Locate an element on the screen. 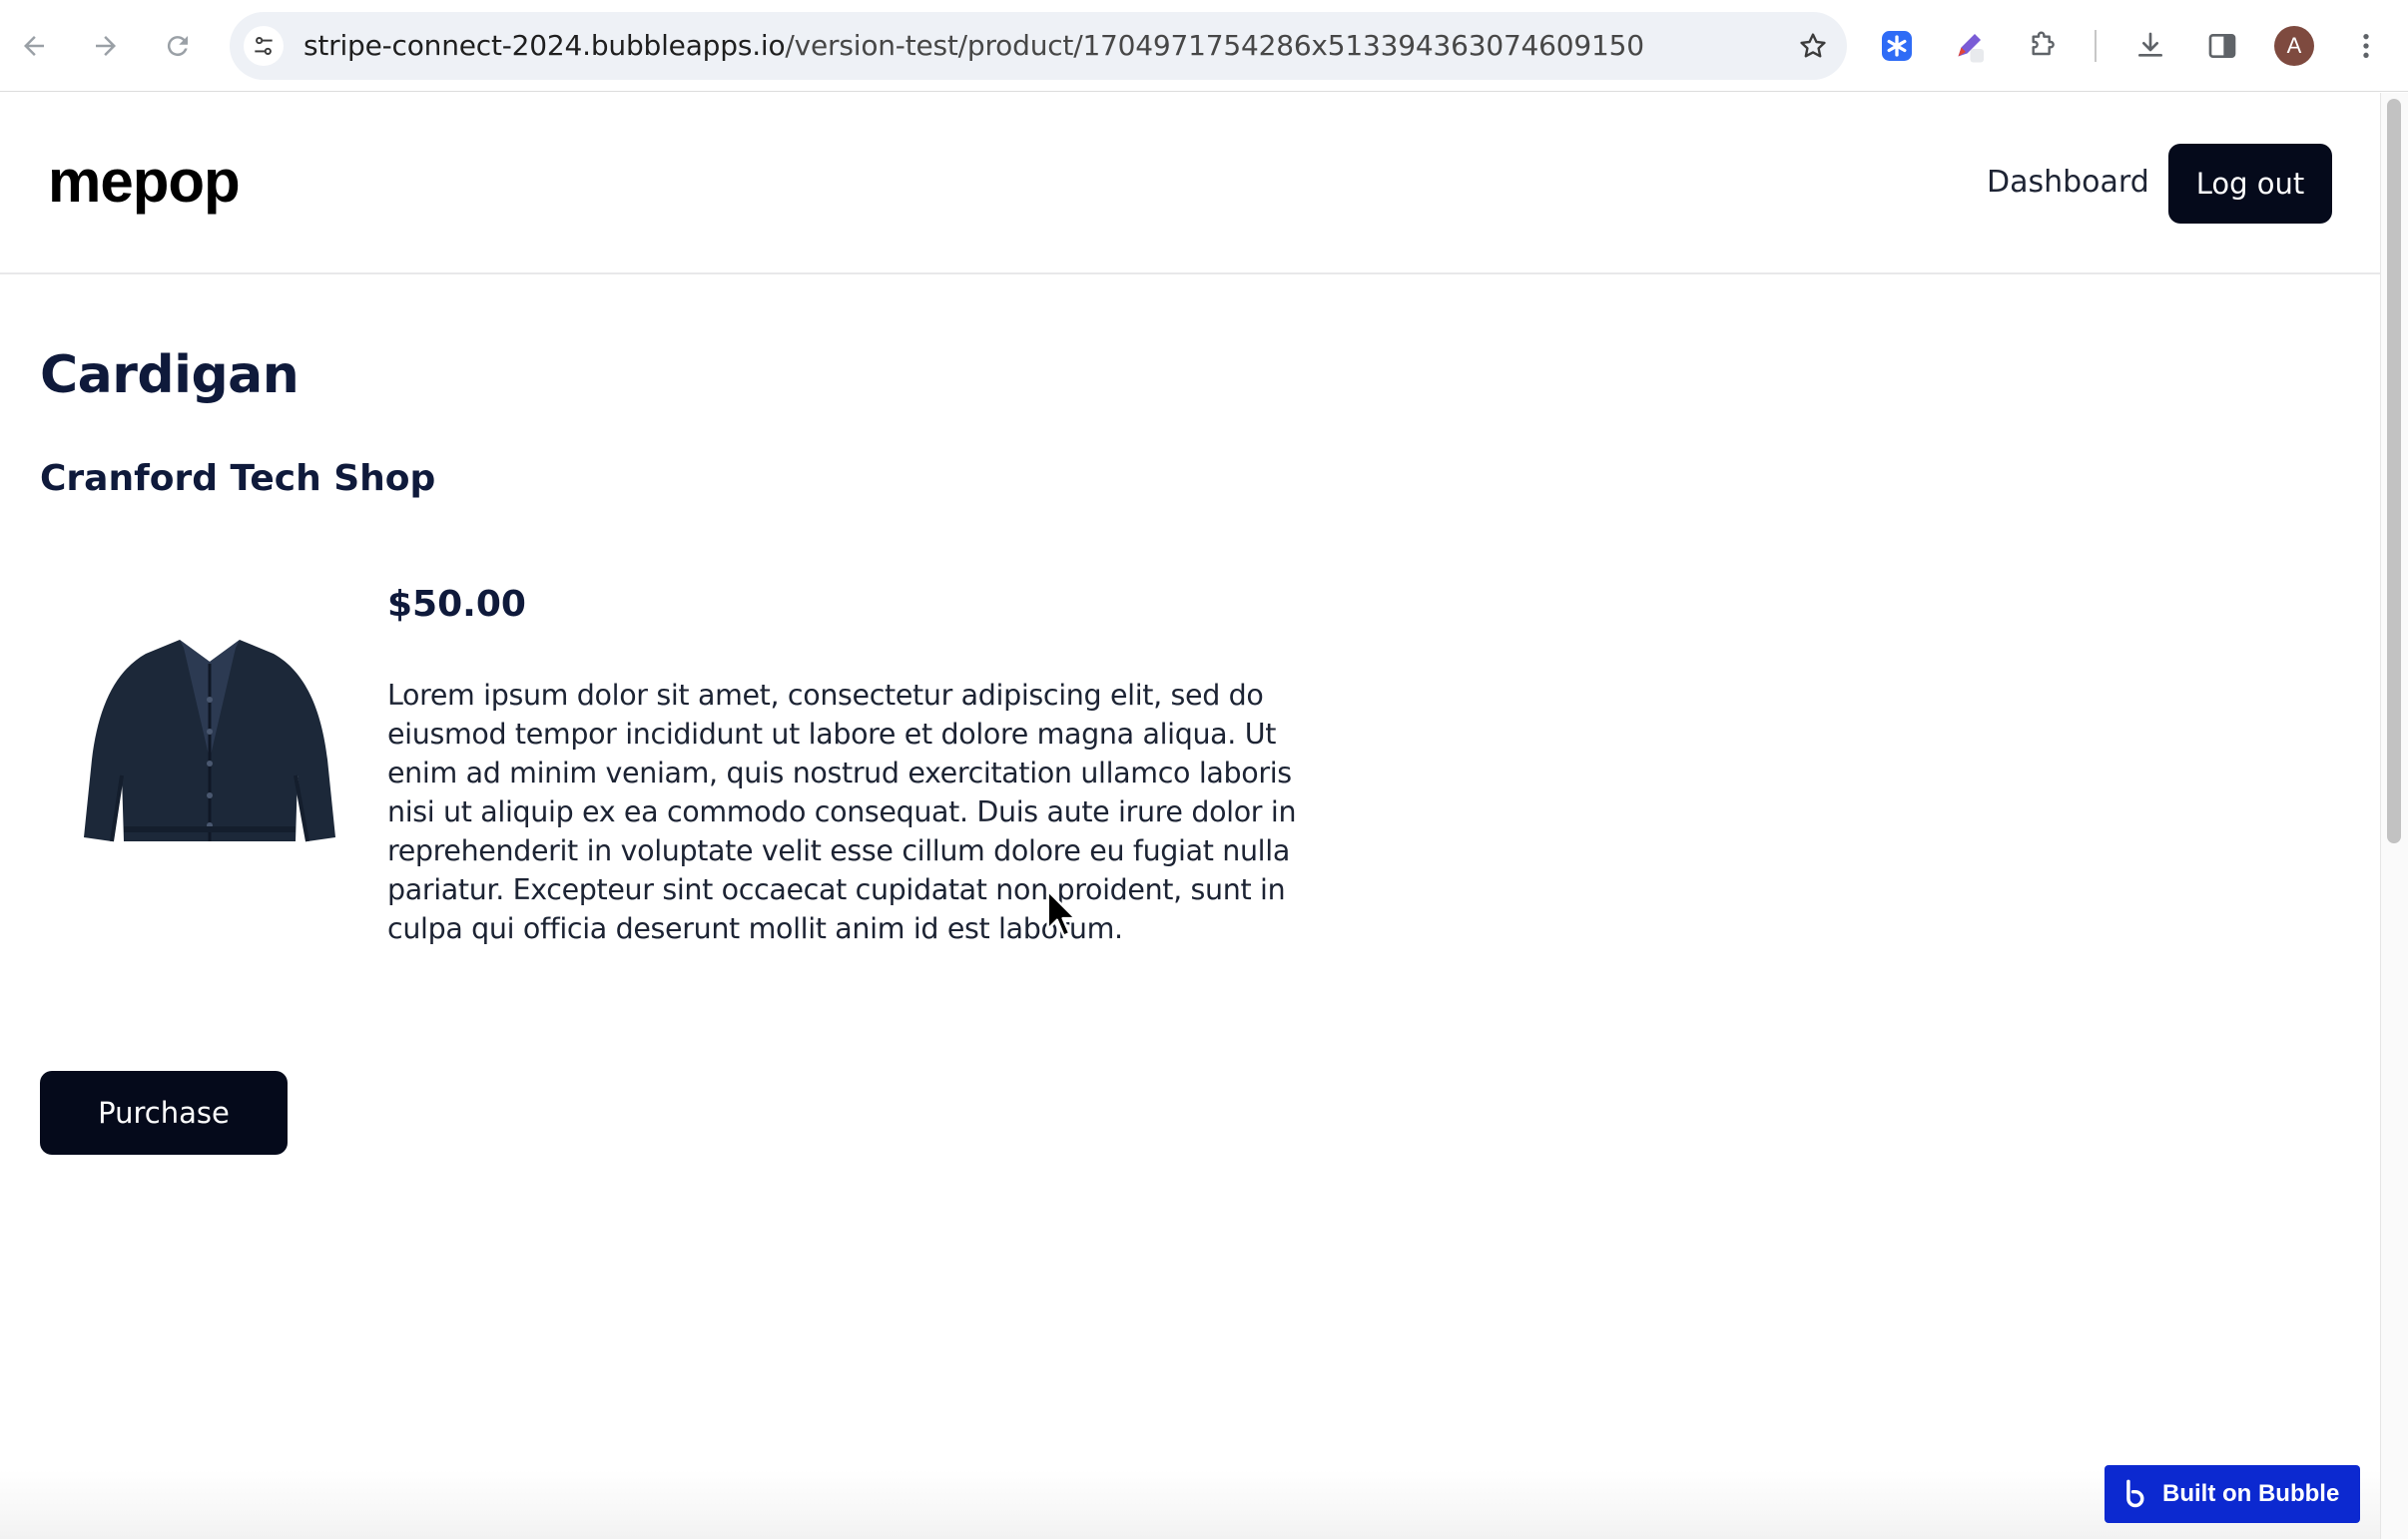  extensions-puzzle-icon is located at coordinates (2043, 46).